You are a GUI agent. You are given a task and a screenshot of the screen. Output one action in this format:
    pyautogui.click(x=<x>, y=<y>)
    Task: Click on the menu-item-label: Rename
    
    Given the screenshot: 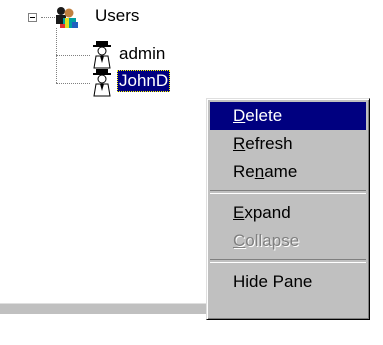 What is the action you would take?
    pyautogui.click(x=265, y=171)
    